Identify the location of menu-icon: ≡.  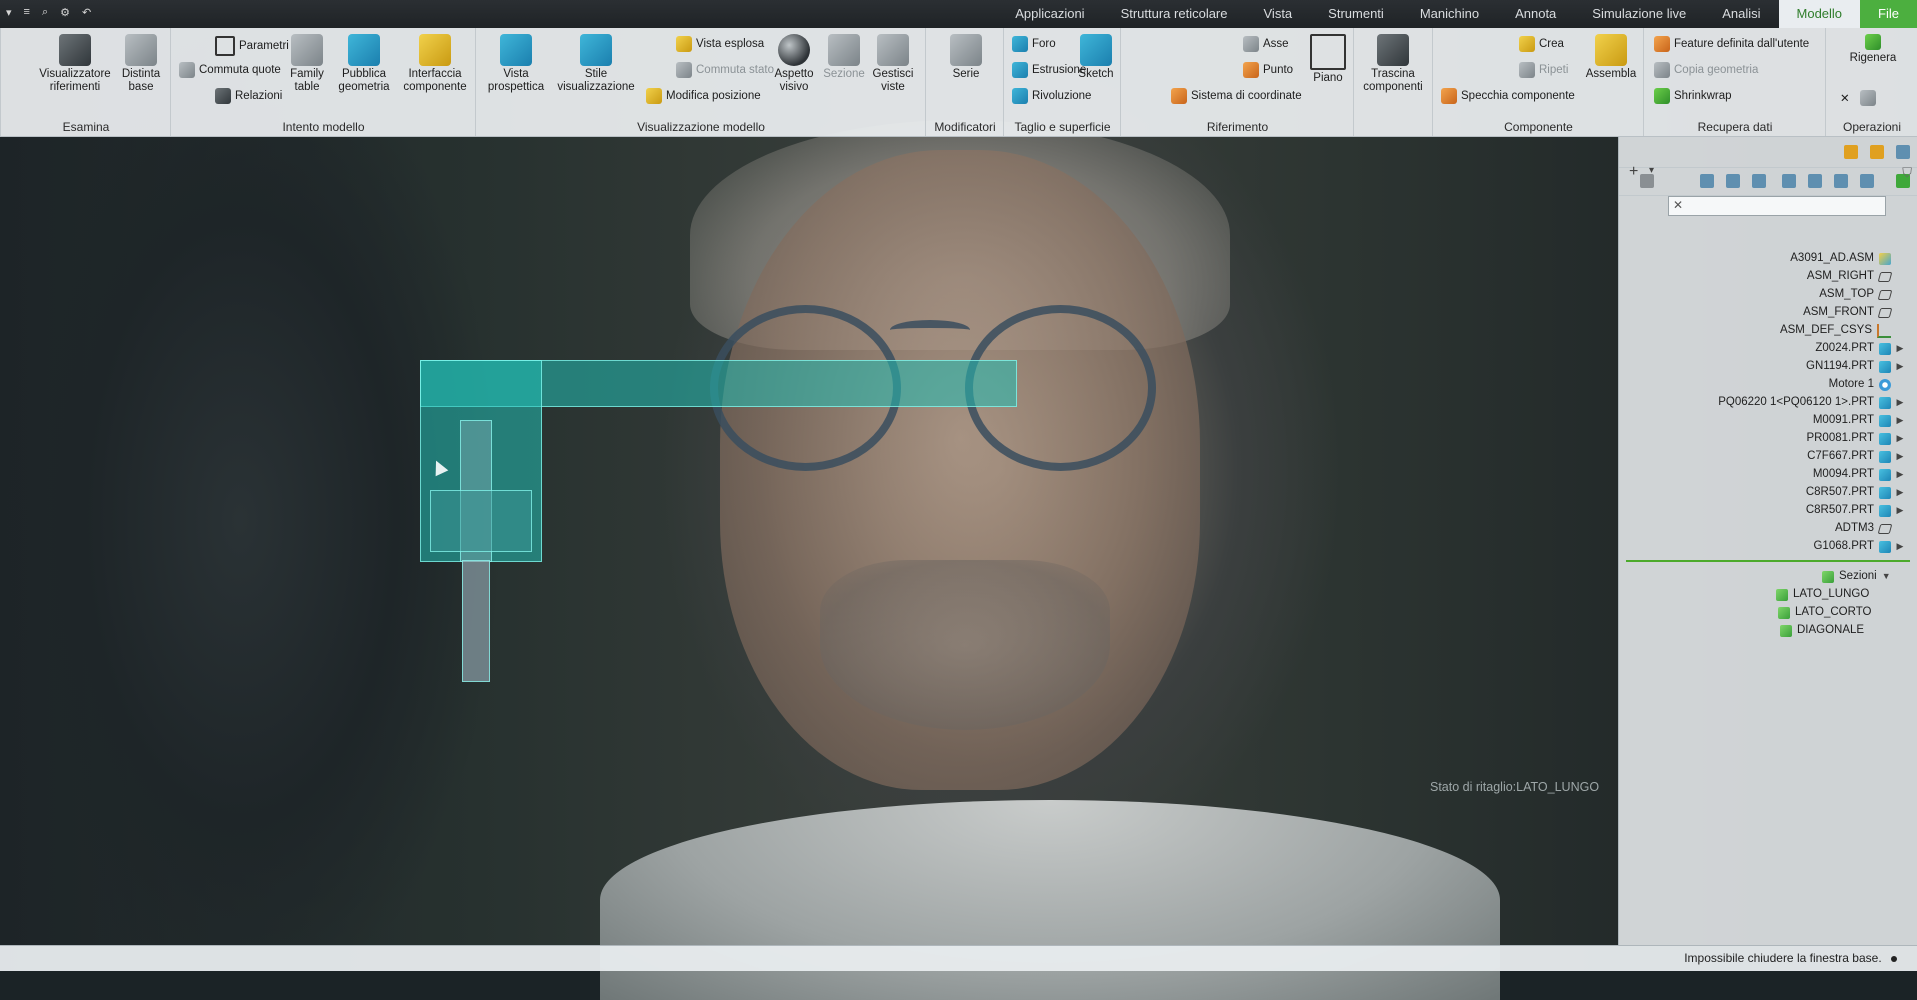
(27, 12).